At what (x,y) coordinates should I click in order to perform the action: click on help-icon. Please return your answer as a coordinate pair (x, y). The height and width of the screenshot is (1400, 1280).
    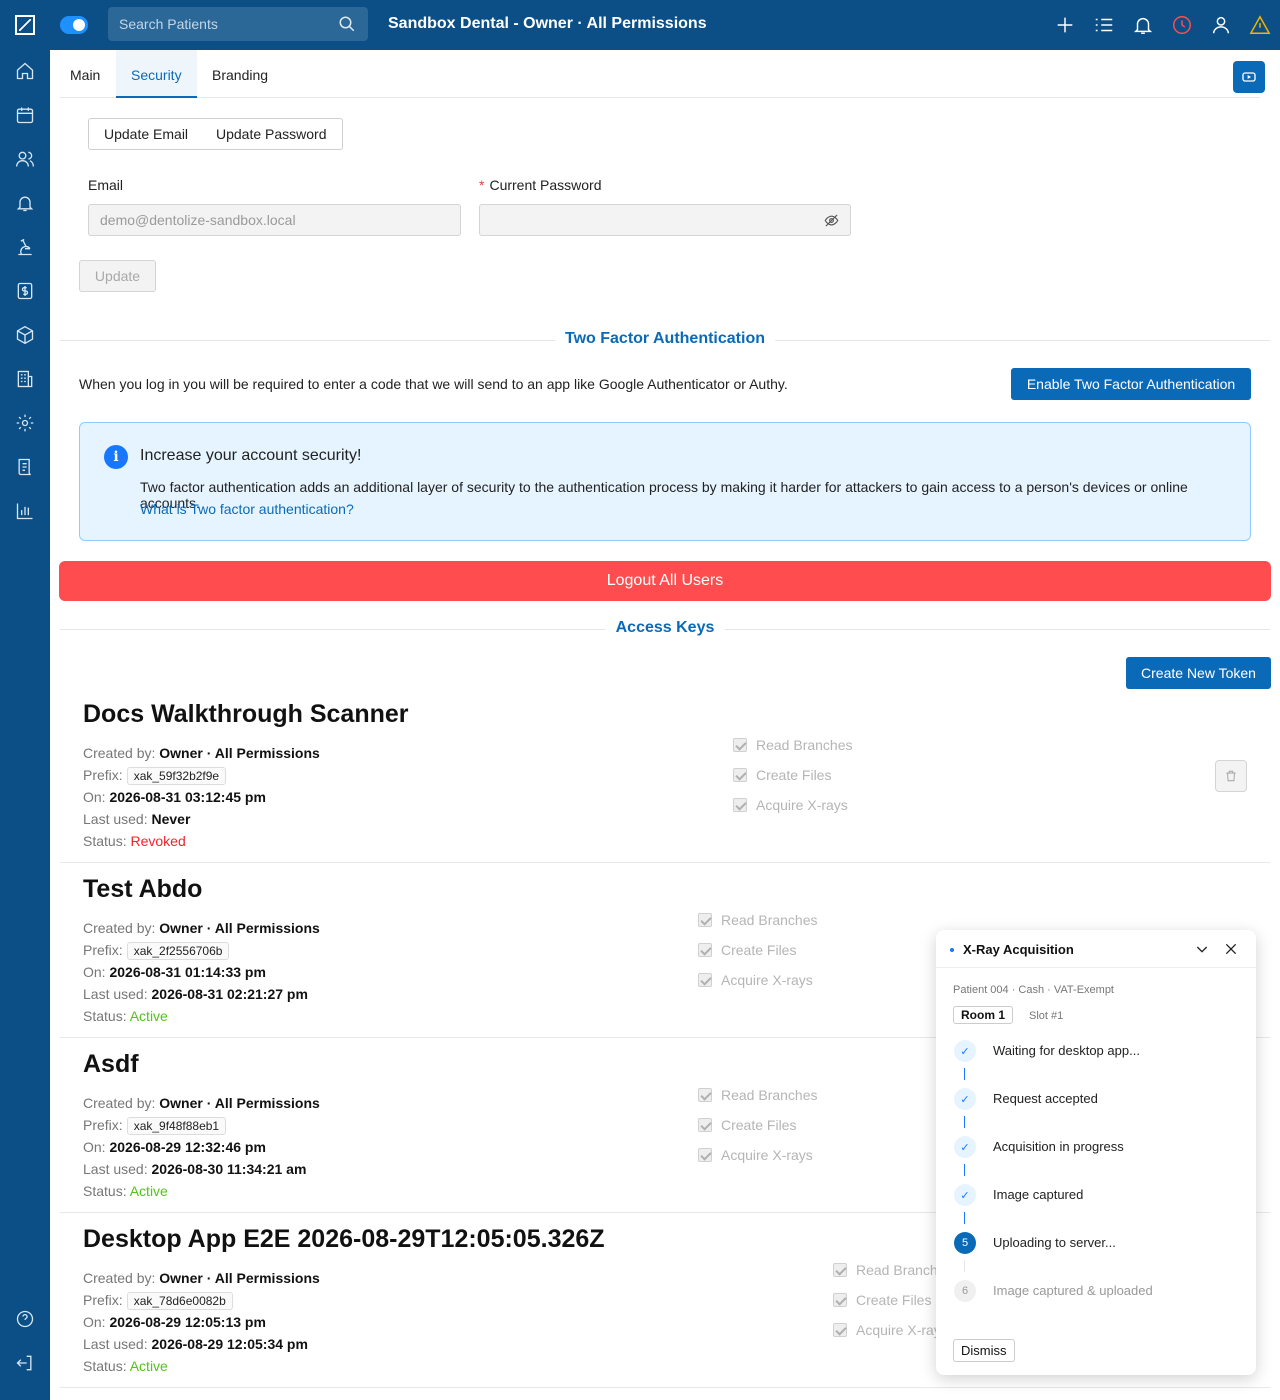
    Looking at the image, I should click on (25, 1319).